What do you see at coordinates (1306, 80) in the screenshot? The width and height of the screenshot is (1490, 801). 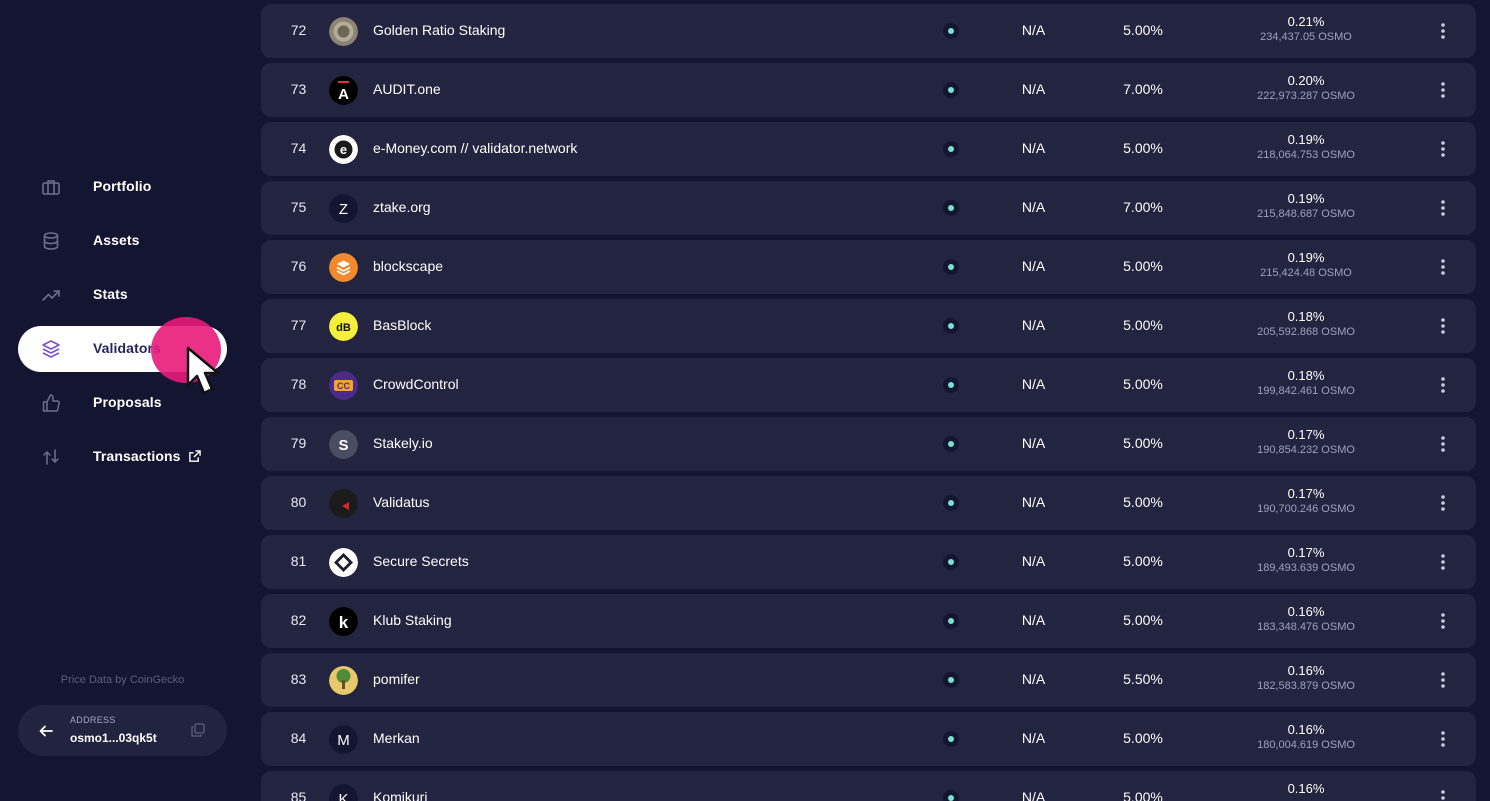 I see `voting-power-percent: 0.20%` at bounding box center [1306, 80].